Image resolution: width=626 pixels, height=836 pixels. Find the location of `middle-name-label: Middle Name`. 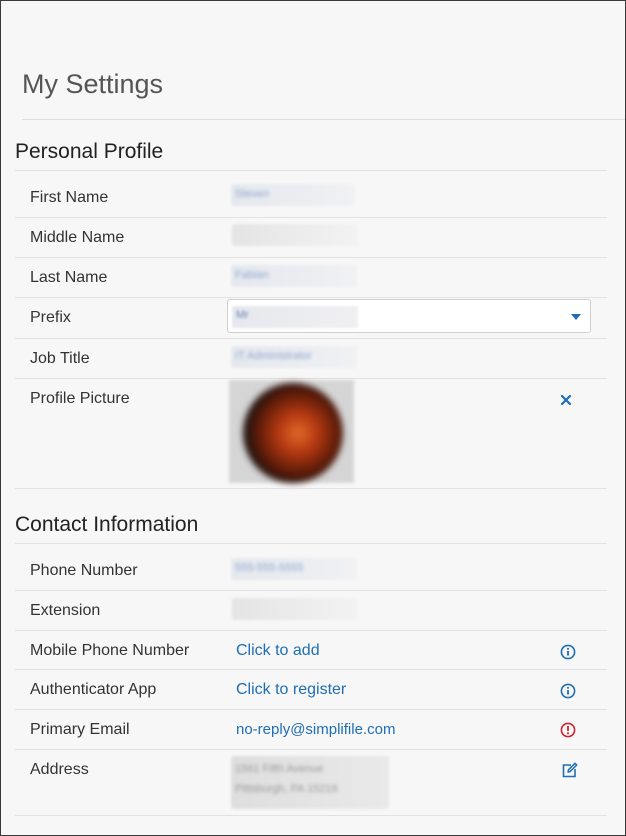

middle-name-label: Middle Name is located at coordinates (77, 237).